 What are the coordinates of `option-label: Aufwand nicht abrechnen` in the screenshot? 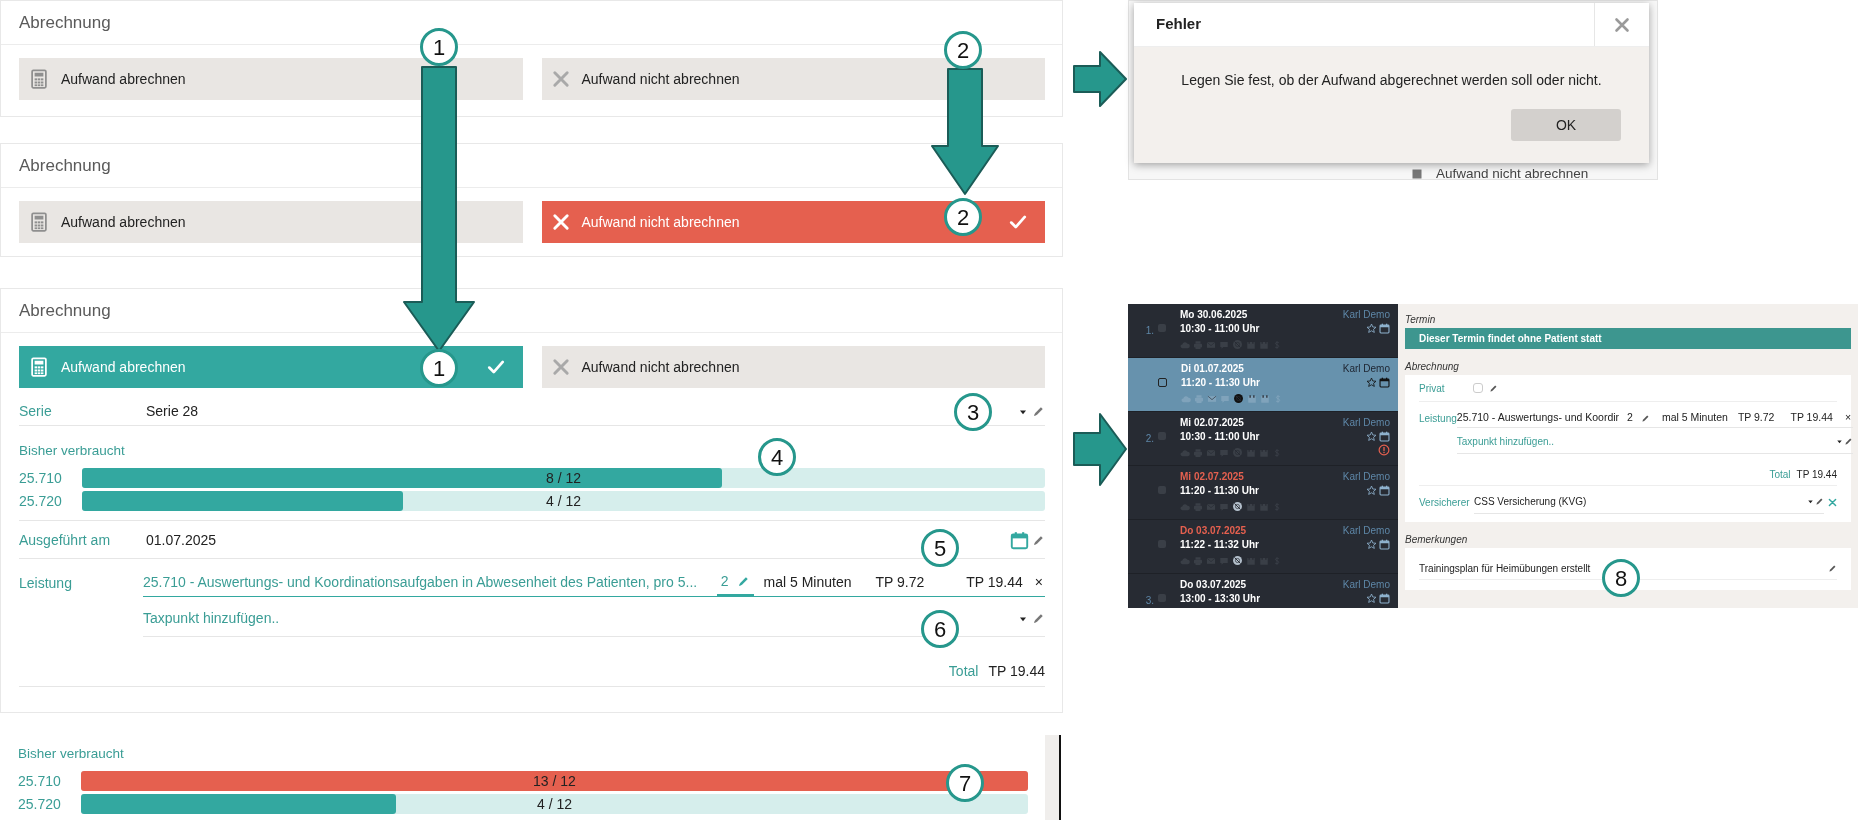 It's located at (1512, 174).